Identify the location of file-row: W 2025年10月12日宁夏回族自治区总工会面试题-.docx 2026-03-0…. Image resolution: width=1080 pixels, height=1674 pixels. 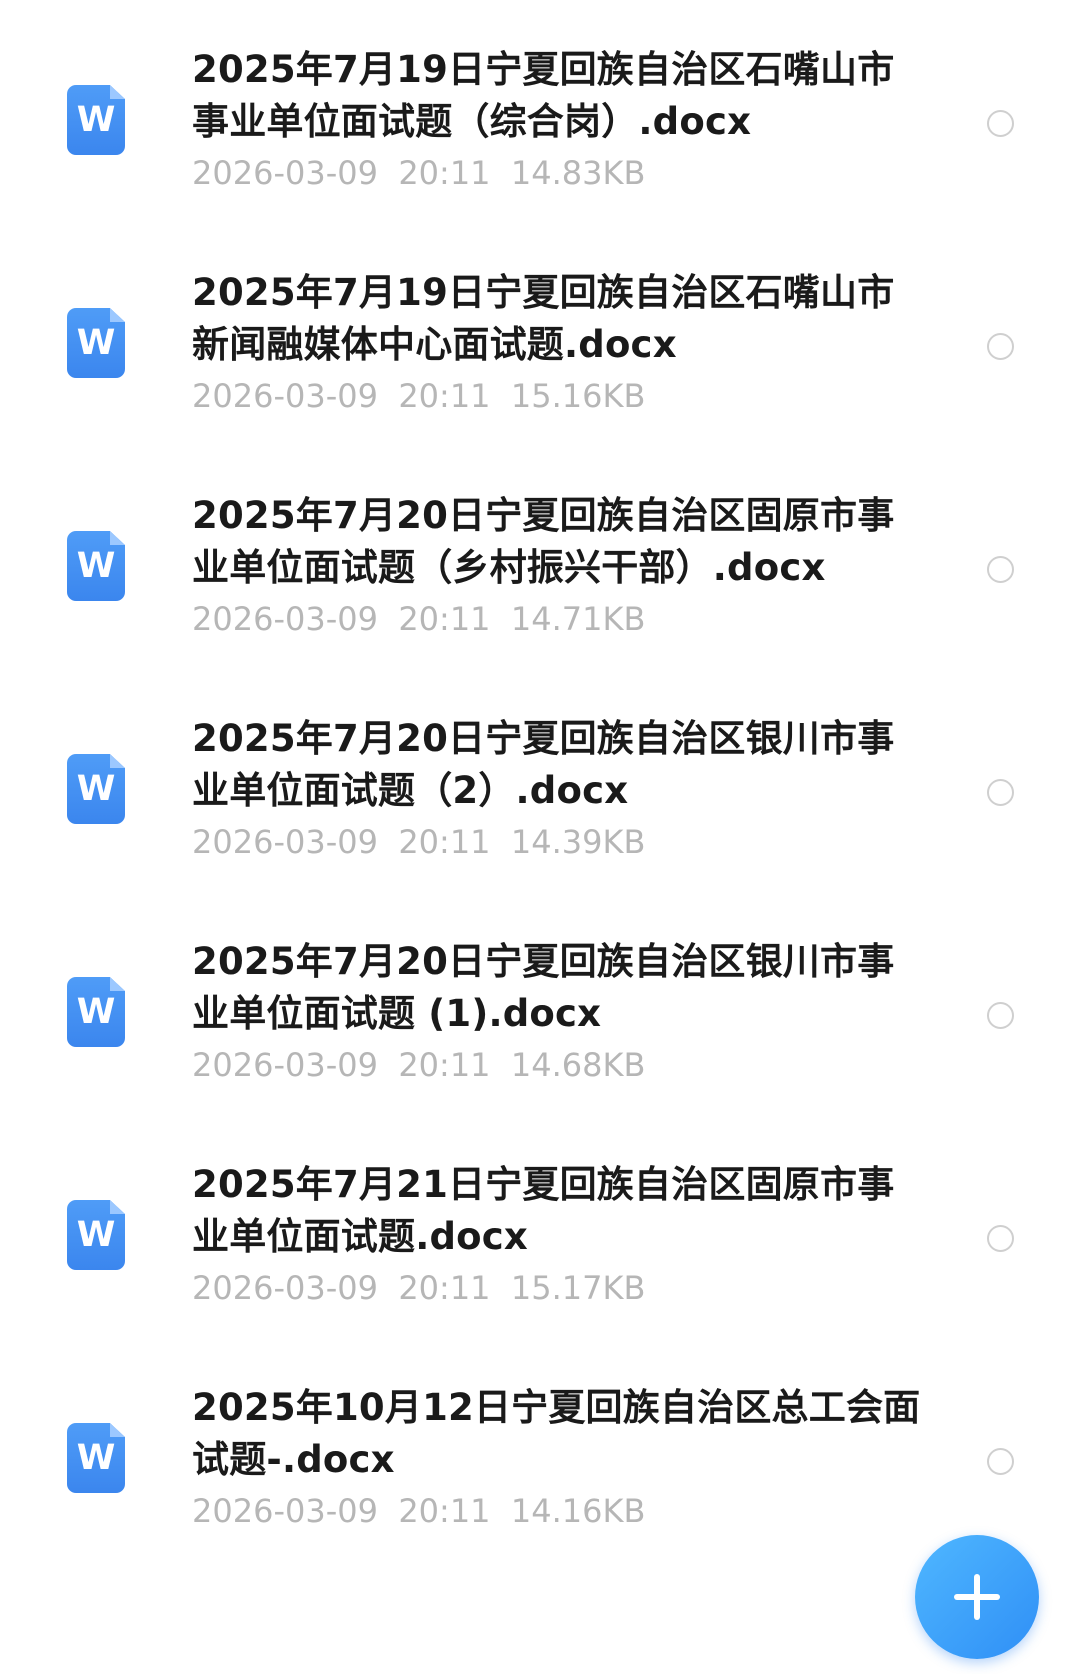
(540, 1450).